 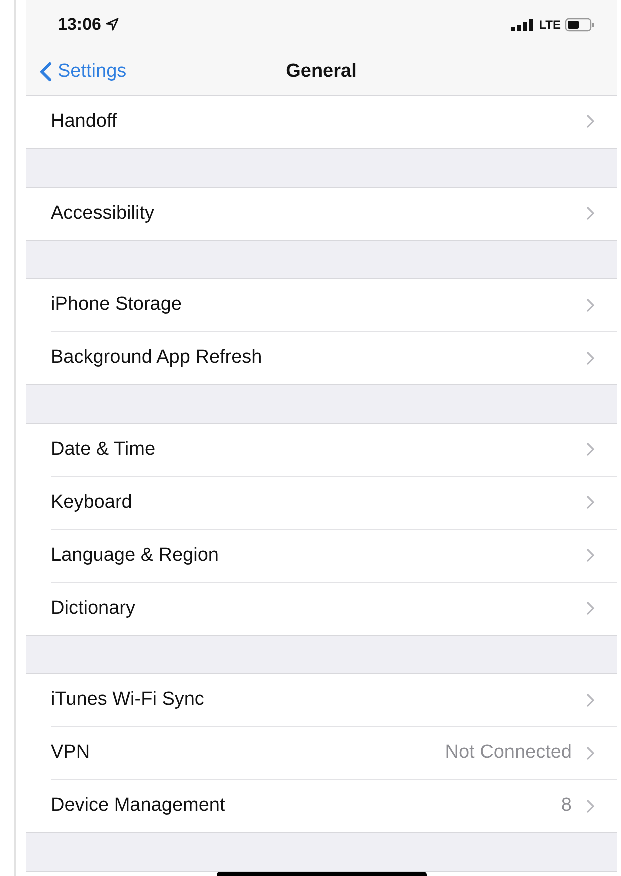 I want to click on settings-row-label: Accessibility, so click(x=318, y=213).